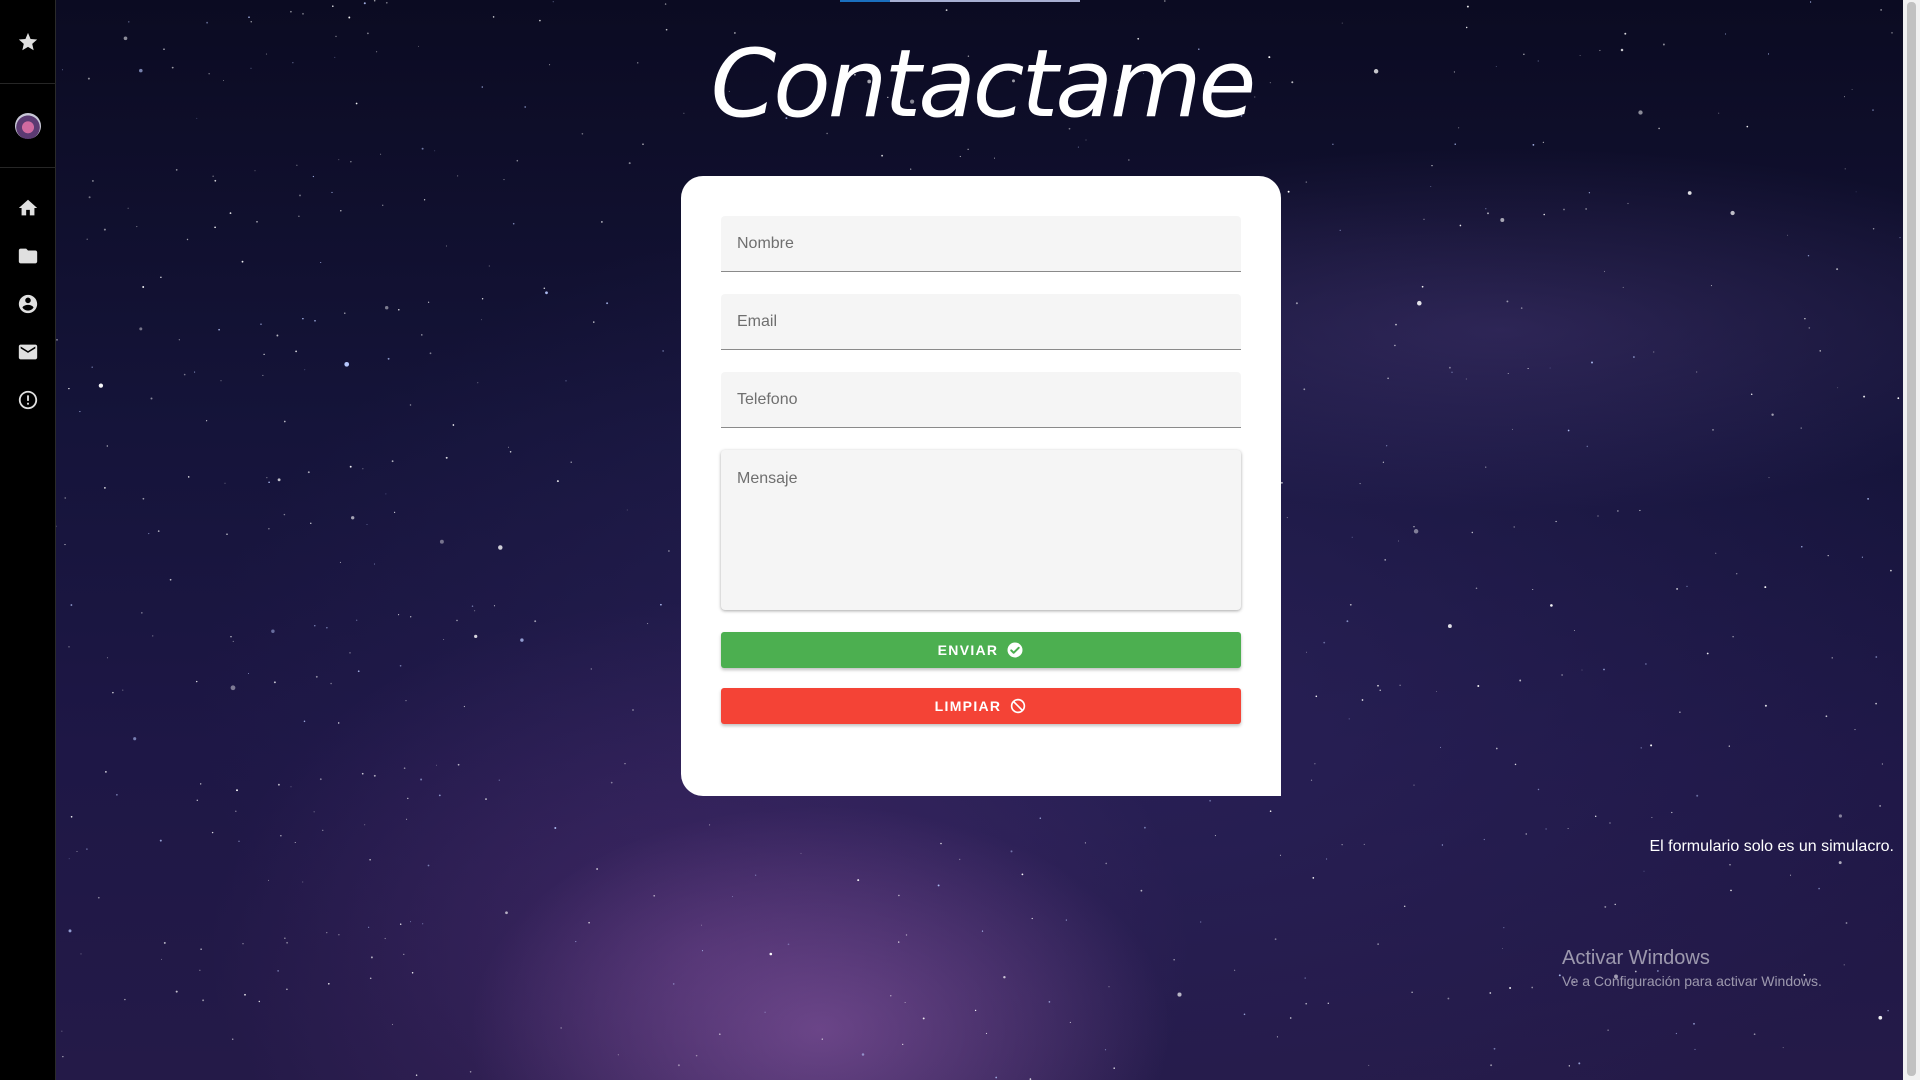 The image size is (1920, 1080). I want to click on scrollbar-thumb, so click(1911, 539).